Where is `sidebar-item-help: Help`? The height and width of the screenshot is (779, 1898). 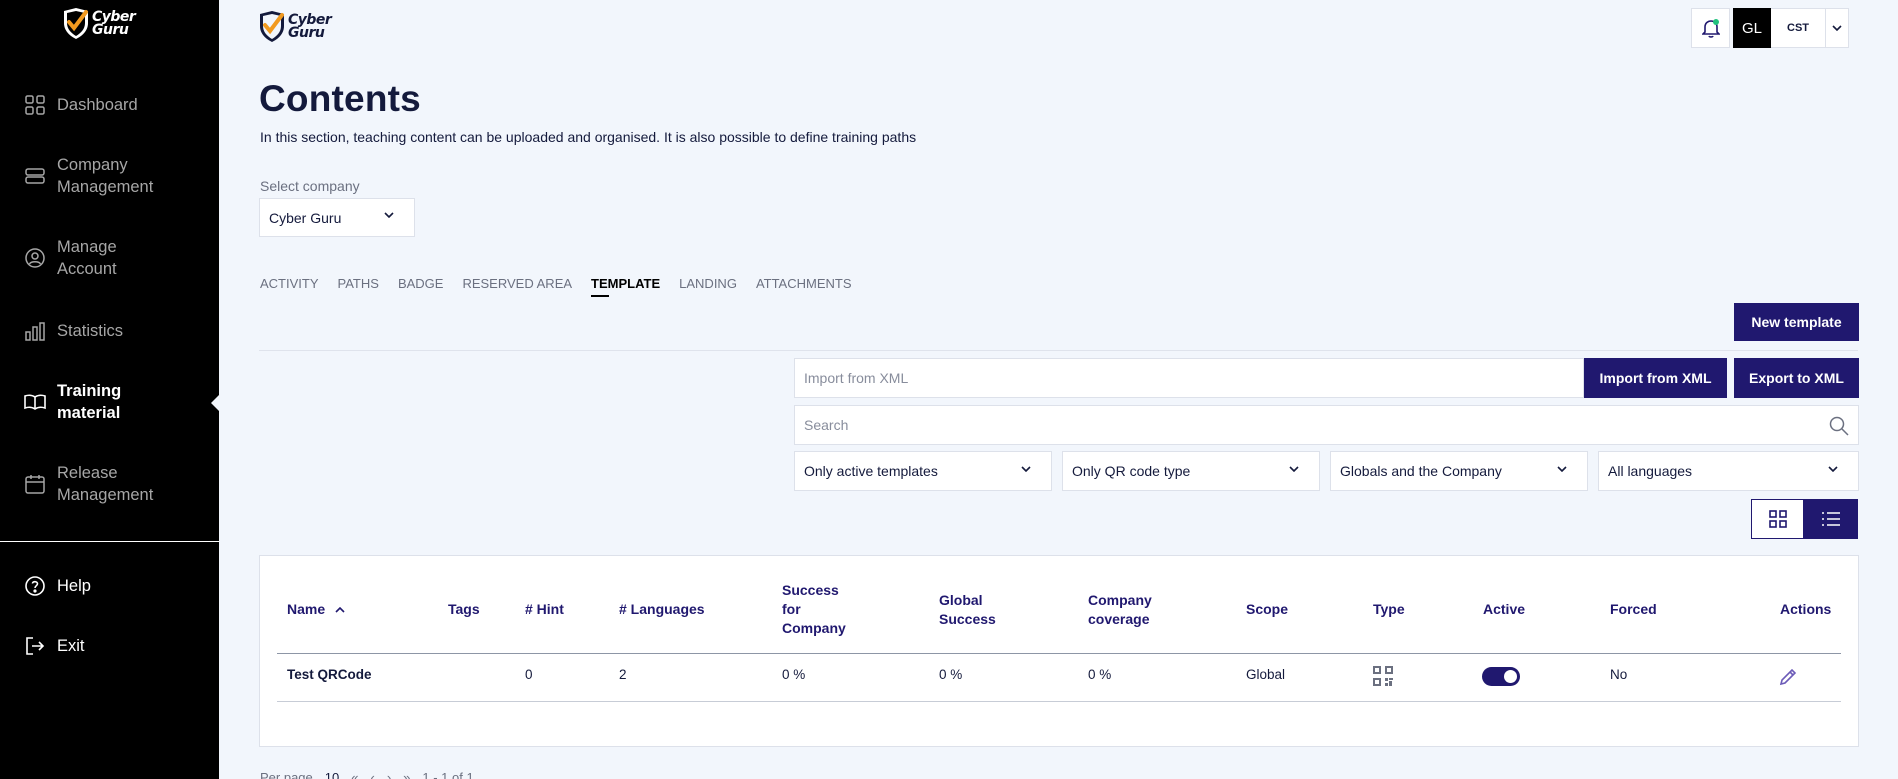 sidebar-item-help: Help is located at coordinates (57, 586).